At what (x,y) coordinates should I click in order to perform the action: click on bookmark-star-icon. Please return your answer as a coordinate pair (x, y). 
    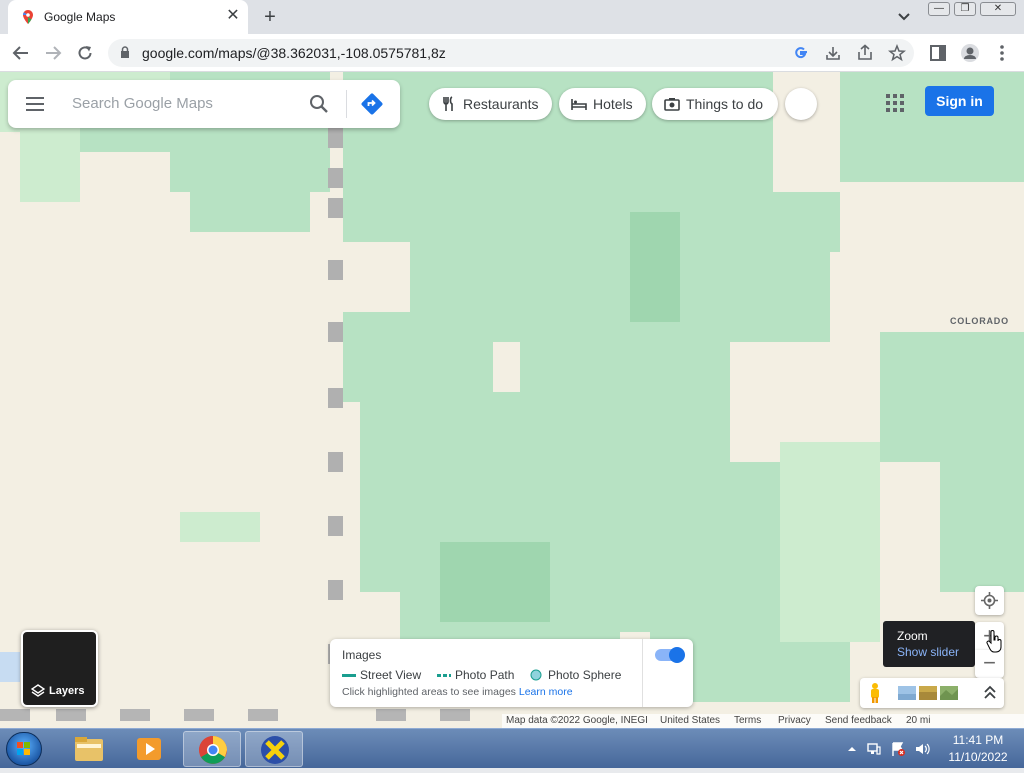
    Looking at the image, I should click on (897, 53).